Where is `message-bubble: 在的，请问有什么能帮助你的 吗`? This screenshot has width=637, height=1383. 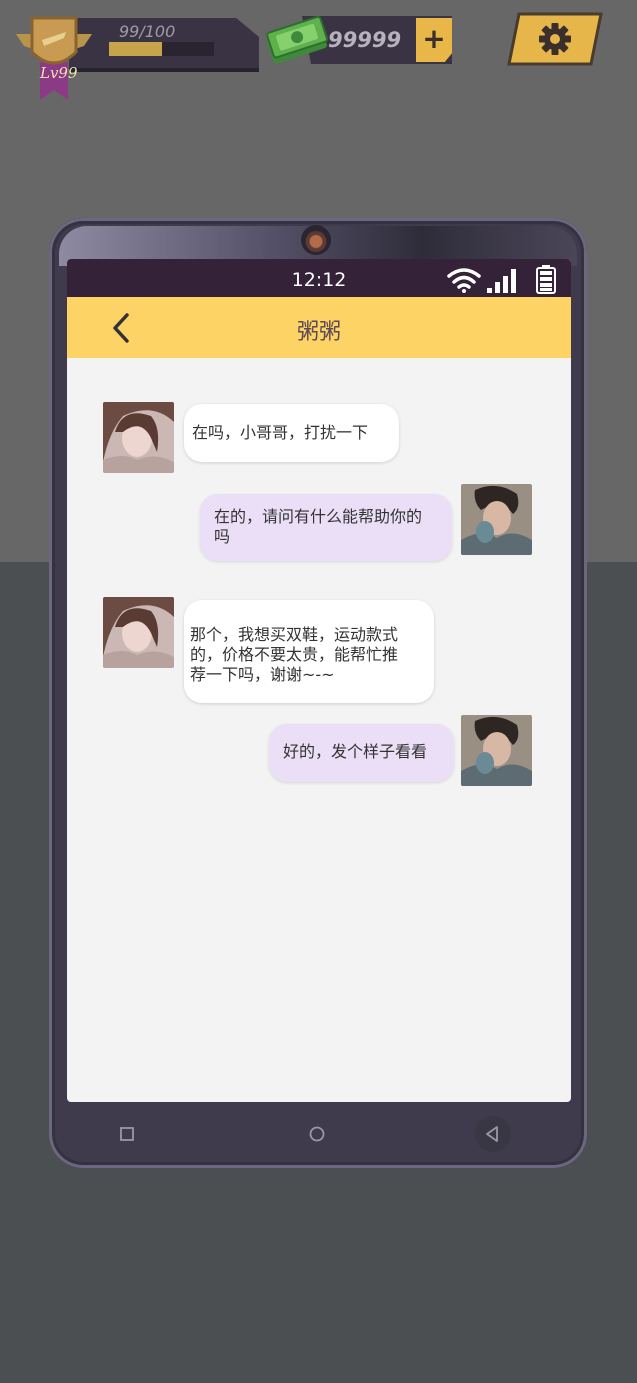
message-bubble: 在的，请问有什么能帮助你的 吗 is located at coordinates (326, 527).